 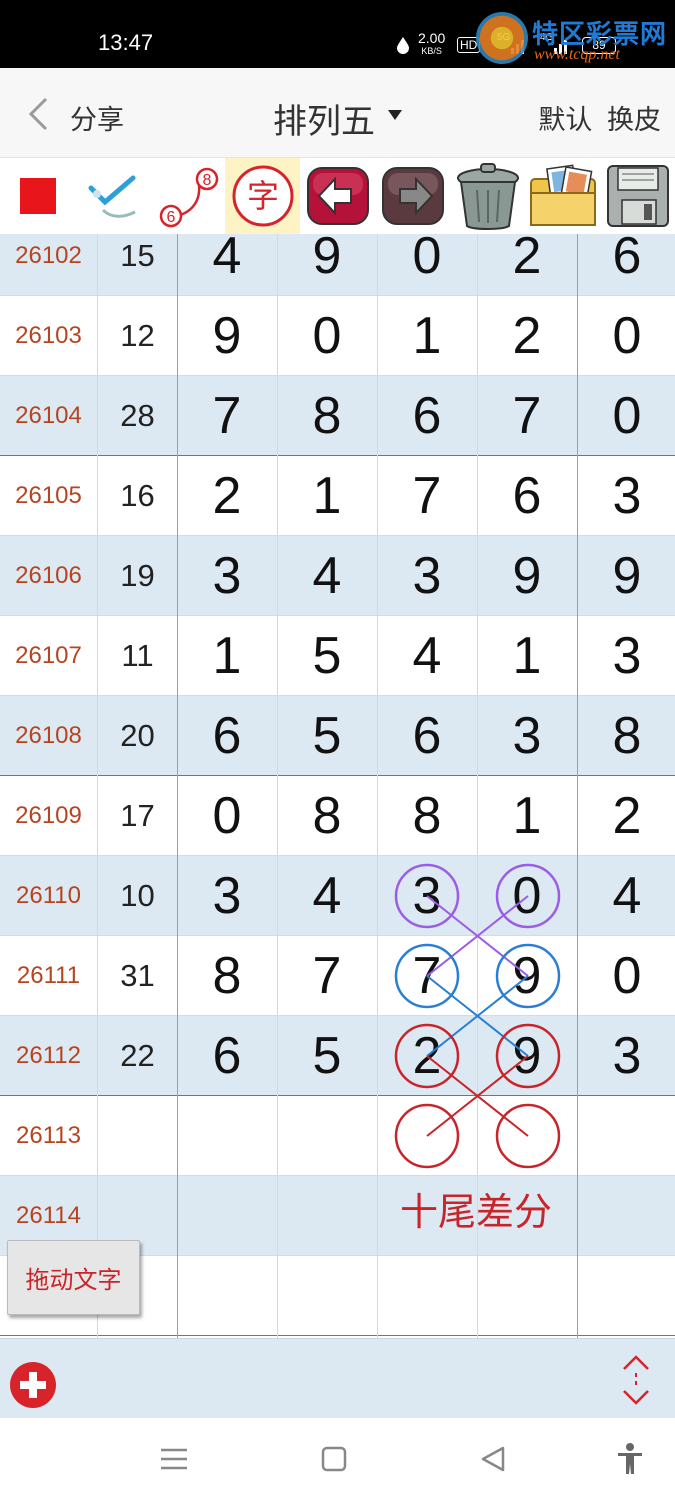 I want to click on delete-button, so click(x=487, y=196).